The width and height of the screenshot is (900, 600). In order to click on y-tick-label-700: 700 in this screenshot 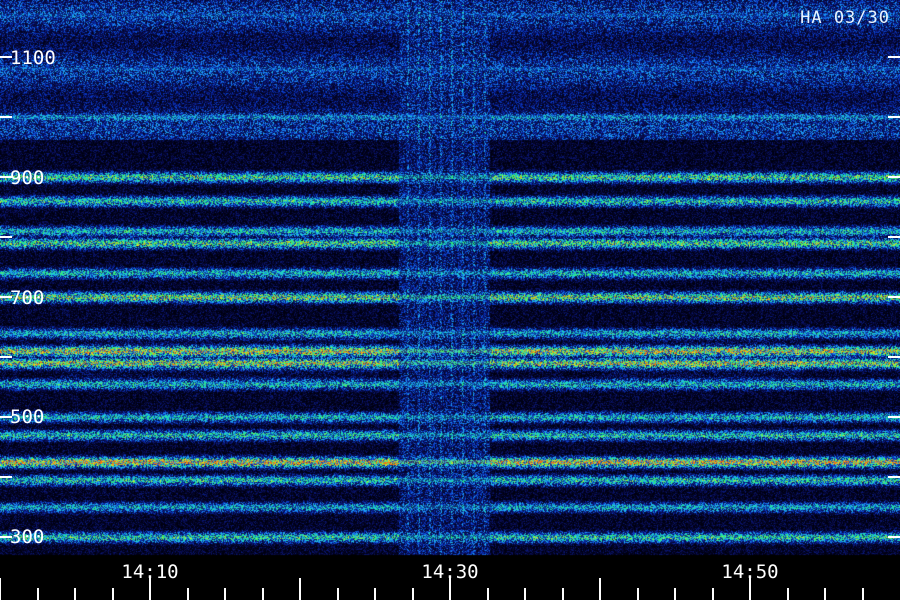, I will do `click(27, 298)`.